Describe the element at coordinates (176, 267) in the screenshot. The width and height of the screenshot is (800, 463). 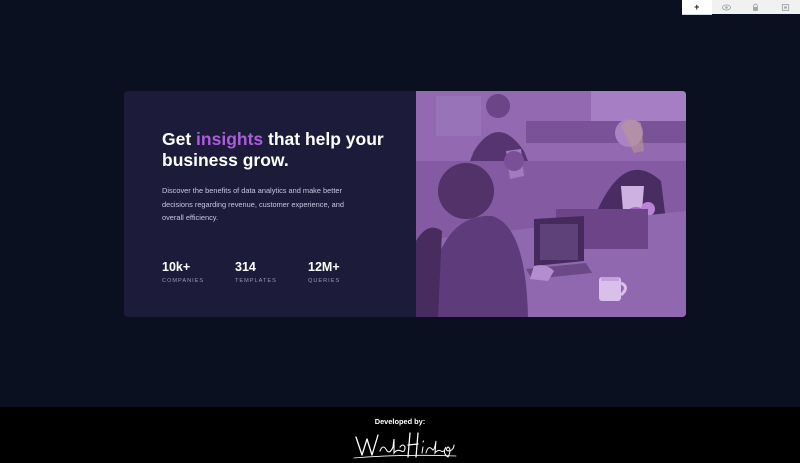
I see `stat-value: 10k+` at that location.